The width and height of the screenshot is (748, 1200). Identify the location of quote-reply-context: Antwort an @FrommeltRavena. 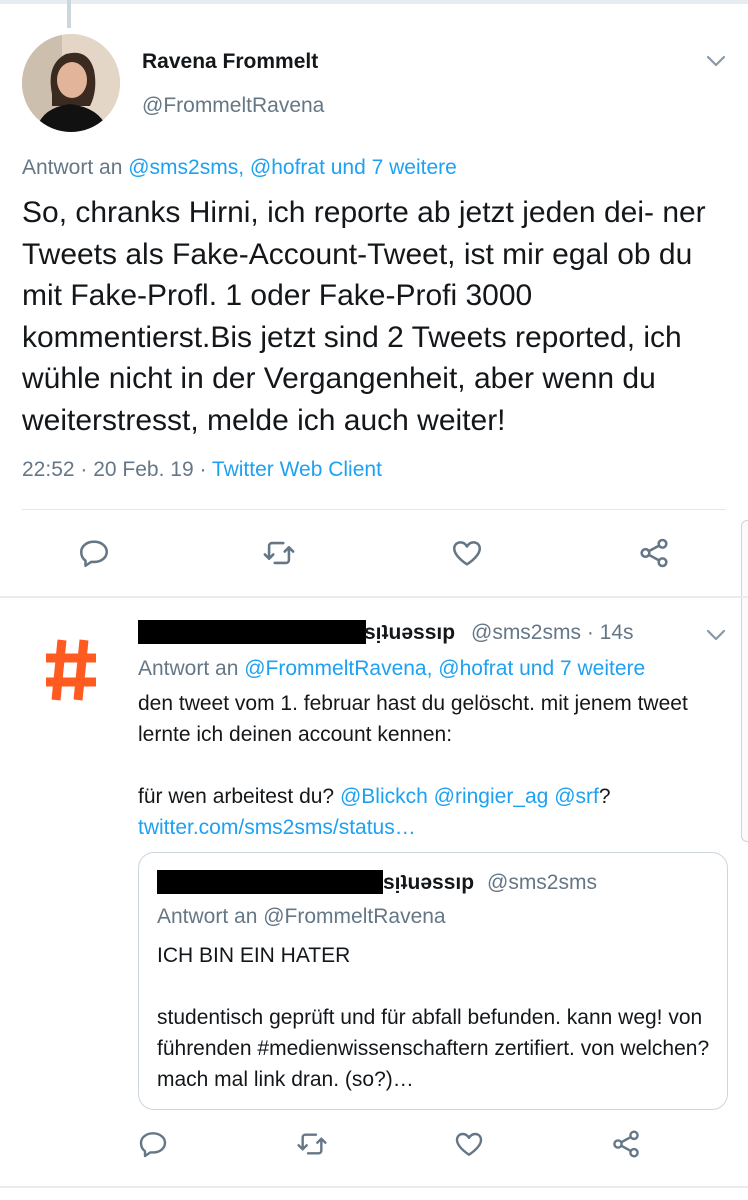
(301, 917).